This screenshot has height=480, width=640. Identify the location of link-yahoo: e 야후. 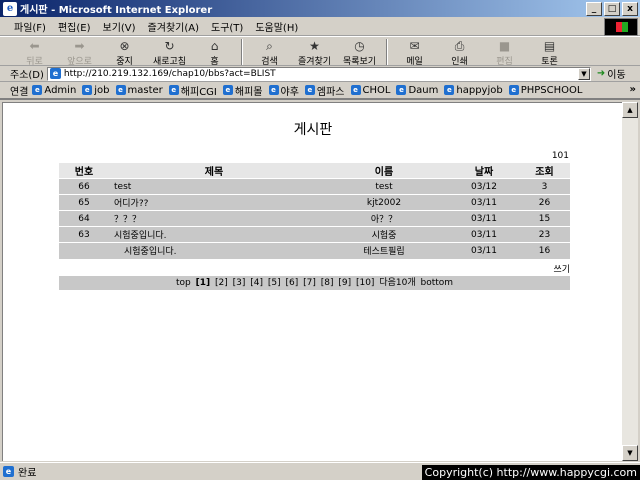
(283, 90).